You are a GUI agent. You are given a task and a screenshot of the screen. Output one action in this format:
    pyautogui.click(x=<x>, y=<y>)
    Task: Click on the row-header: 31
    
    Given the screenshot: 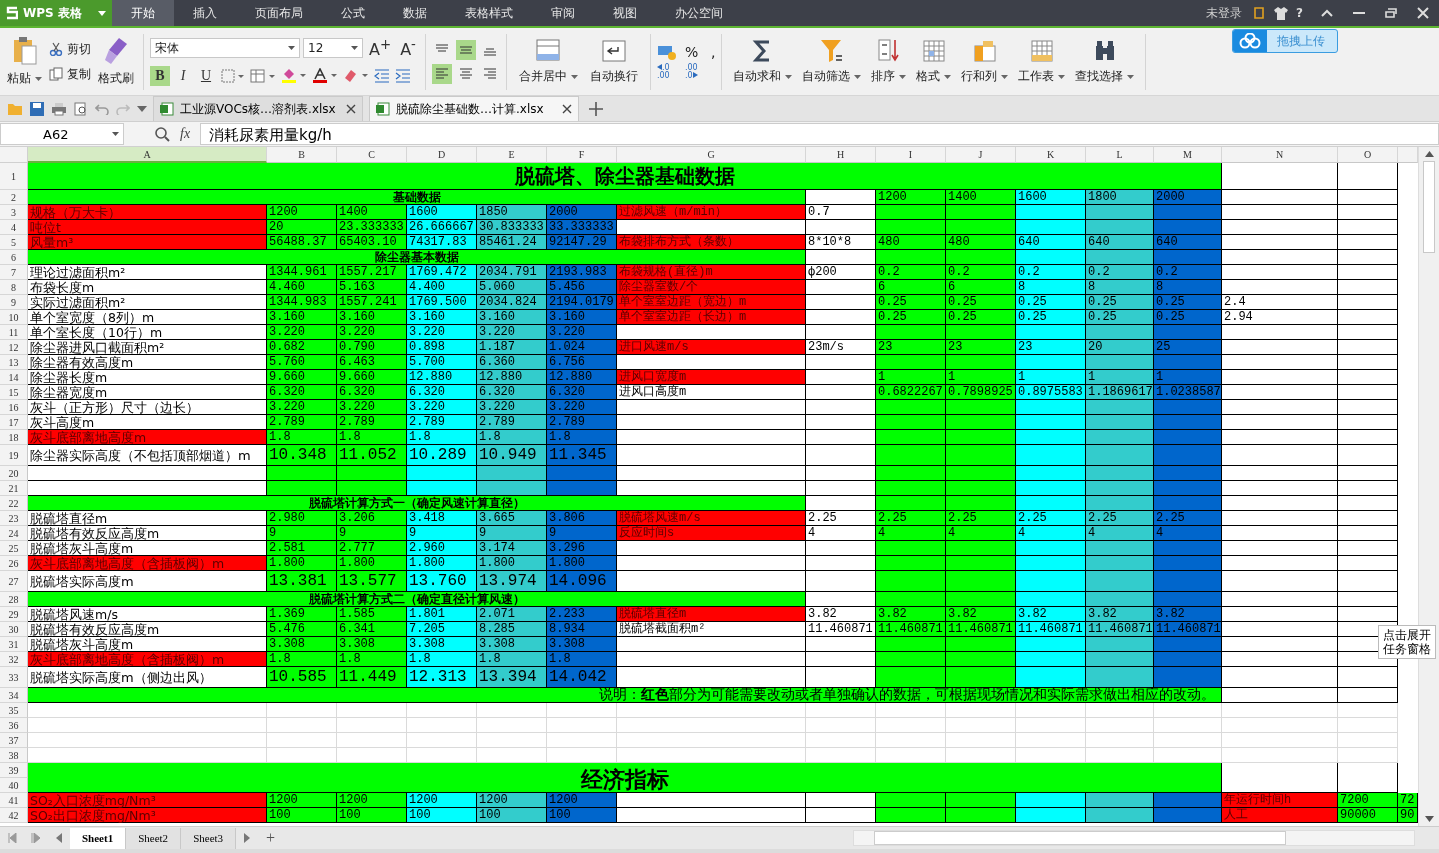 What is the action you would take?
    pyautogui.click(x=14, y=644)
    